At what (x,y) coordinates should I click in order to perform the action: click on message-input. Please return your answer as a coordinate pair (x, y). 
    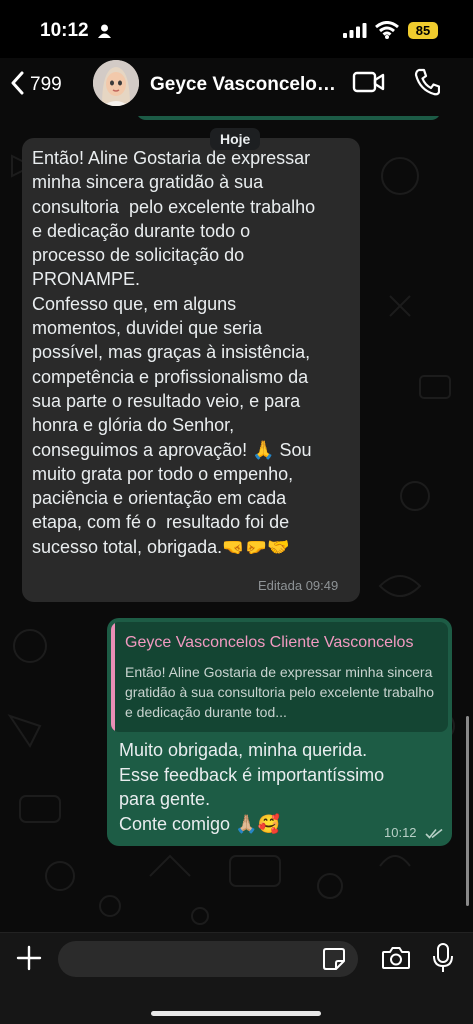
    Looking at the image, I should click on (208, 959).